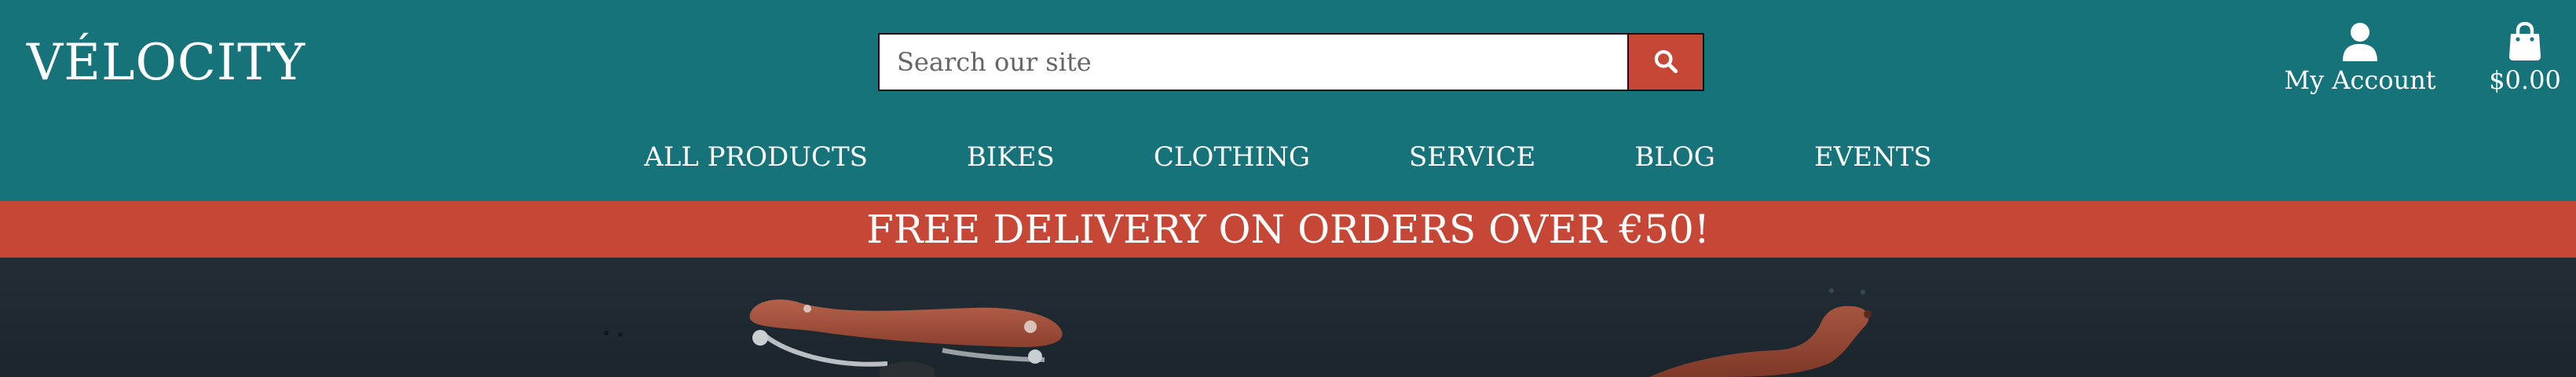 This screenshot has height=377, width=2576. What do you see at coordinates (2525, 80) in the screenshot?
I see `cart-total: $0.00` at bounding box center [2525, 80].